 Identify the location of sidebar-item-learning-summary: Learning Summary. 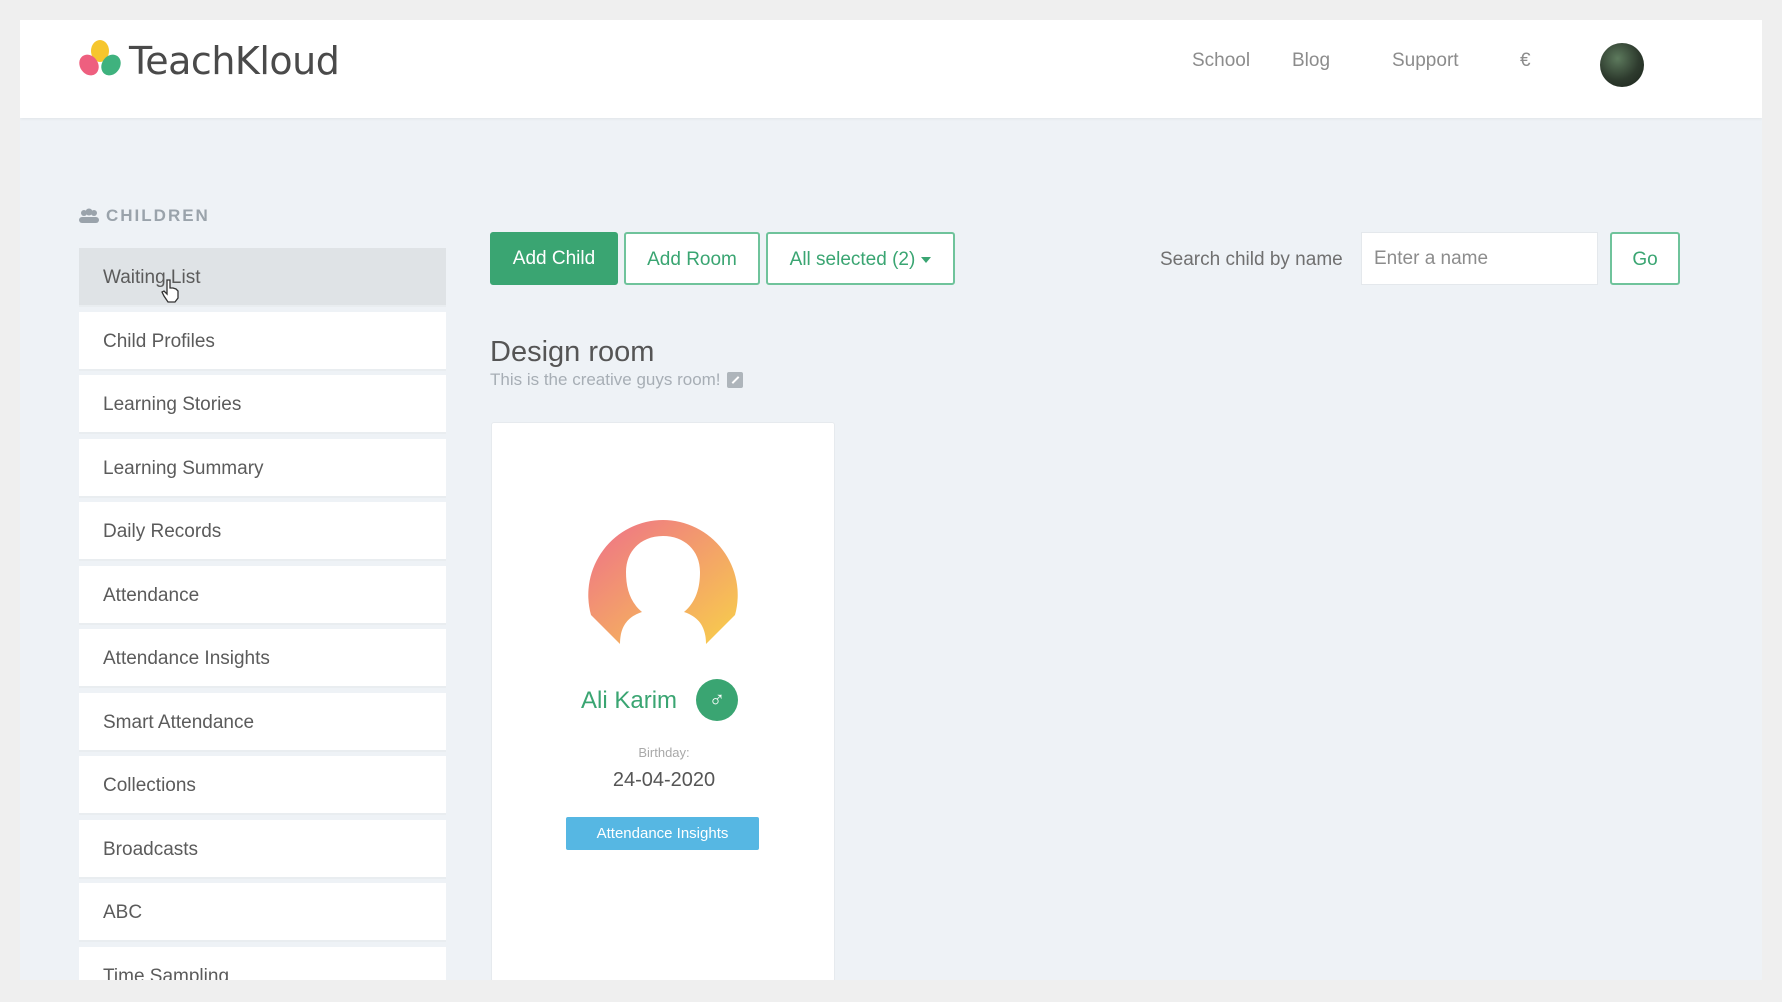
(262, 468).